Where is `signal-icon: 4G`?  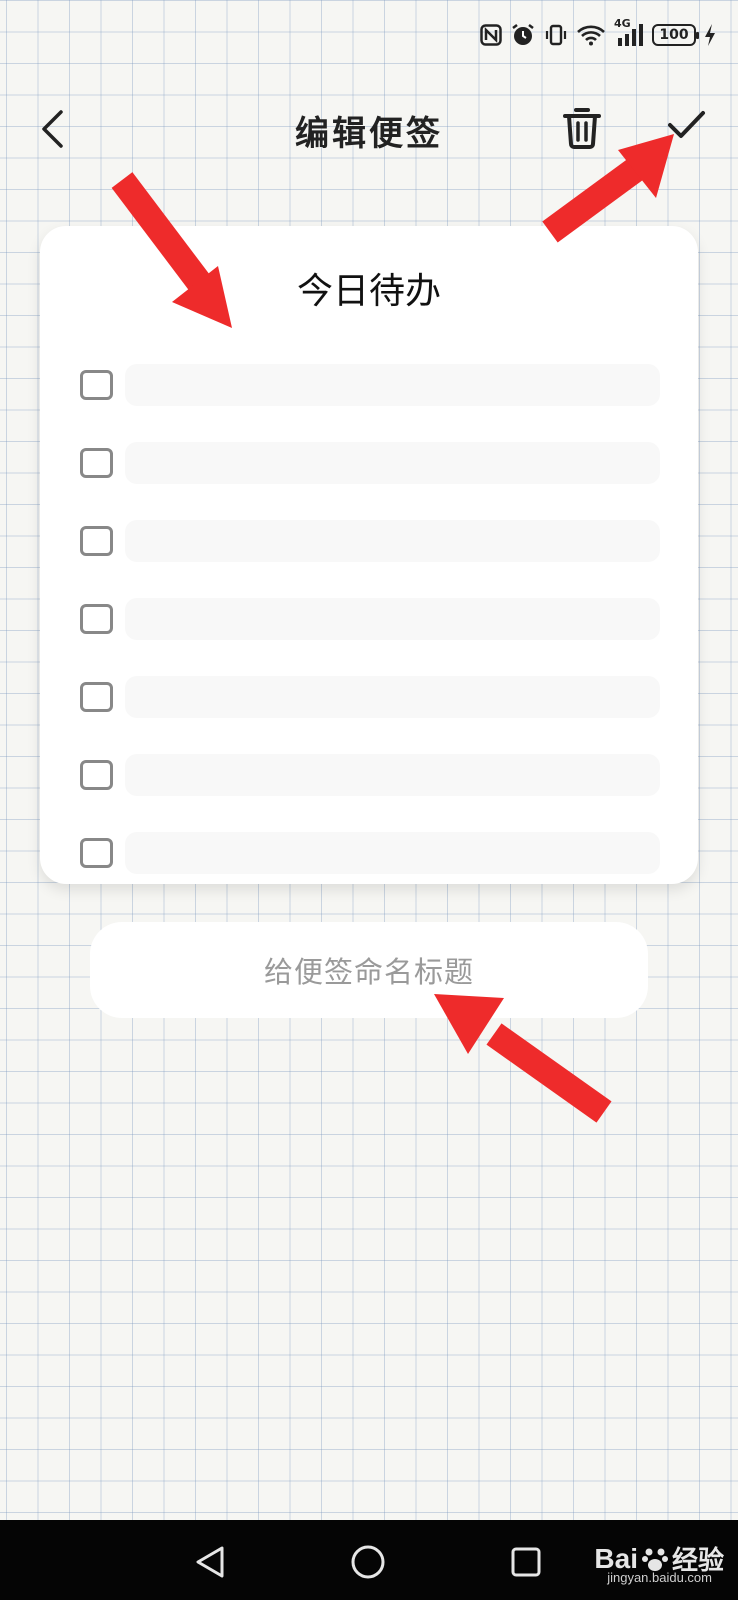 signal-icon: 4G is located at coordinates (629, 32).